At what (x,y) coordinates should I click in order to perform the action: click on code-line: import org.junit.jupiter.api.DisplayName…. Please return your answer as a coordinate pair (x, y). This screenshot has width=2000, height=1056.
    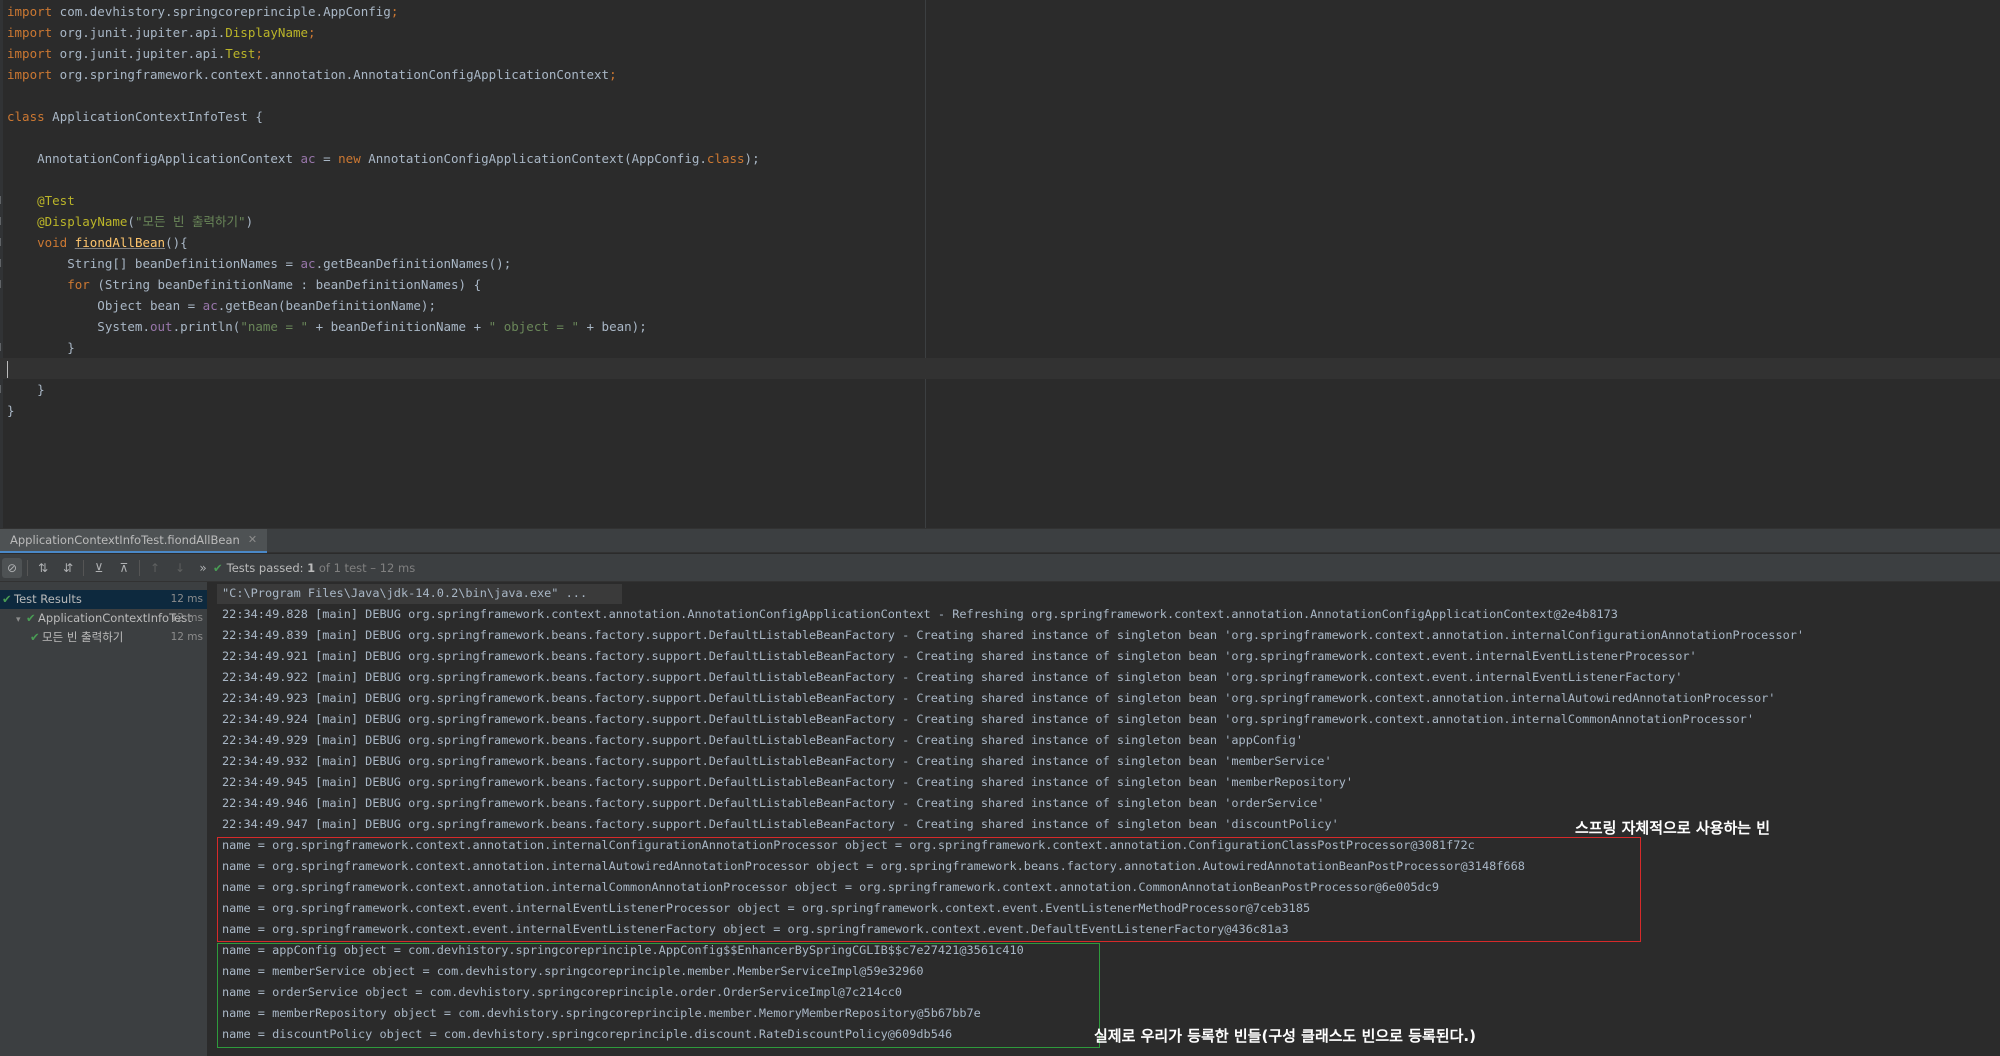
    Looking at the image, I should click on (161, 32).